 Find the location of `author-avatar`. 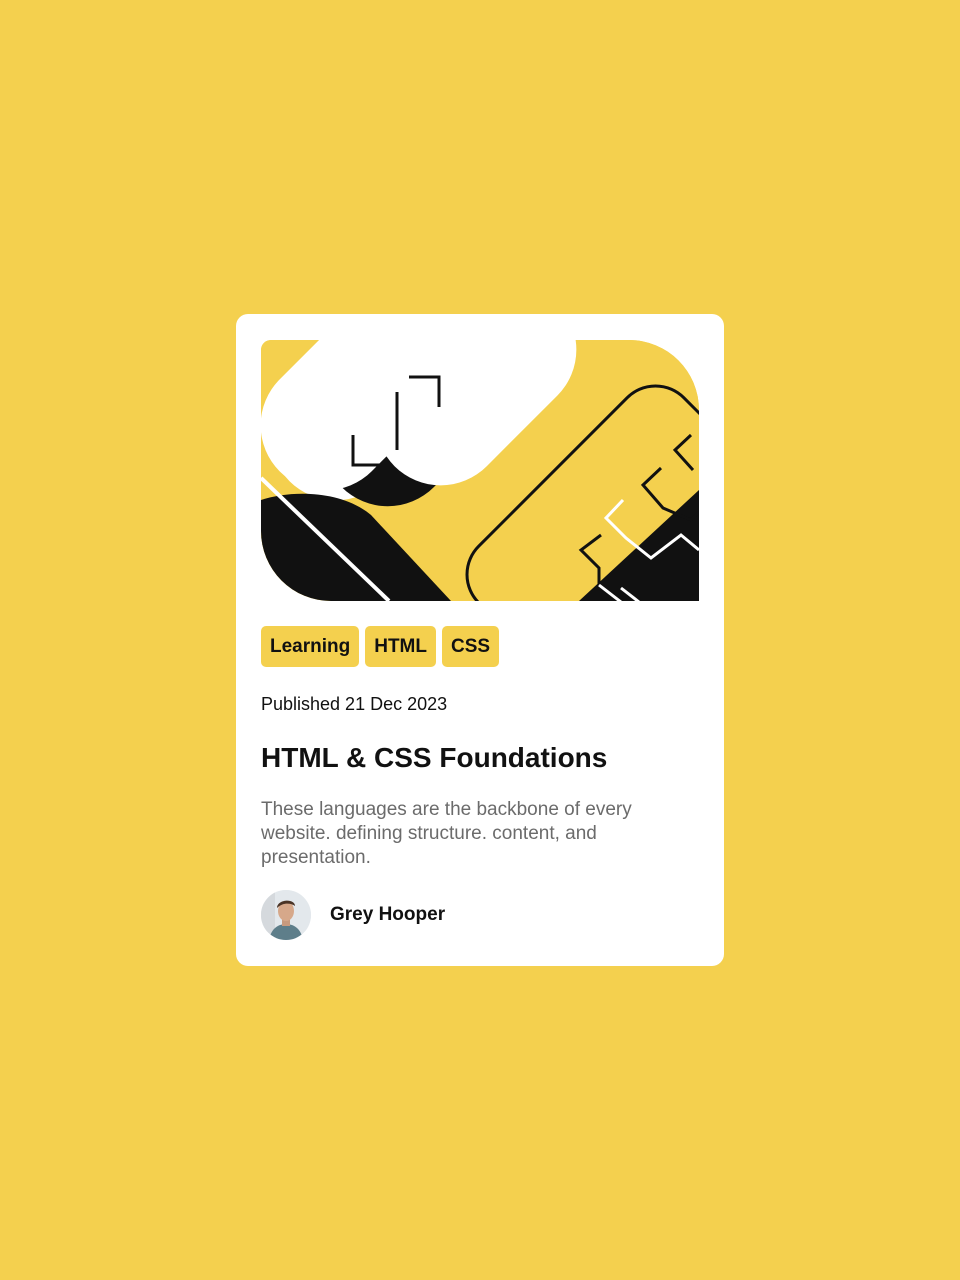

author-avatar is located at coordinates (286, 915).